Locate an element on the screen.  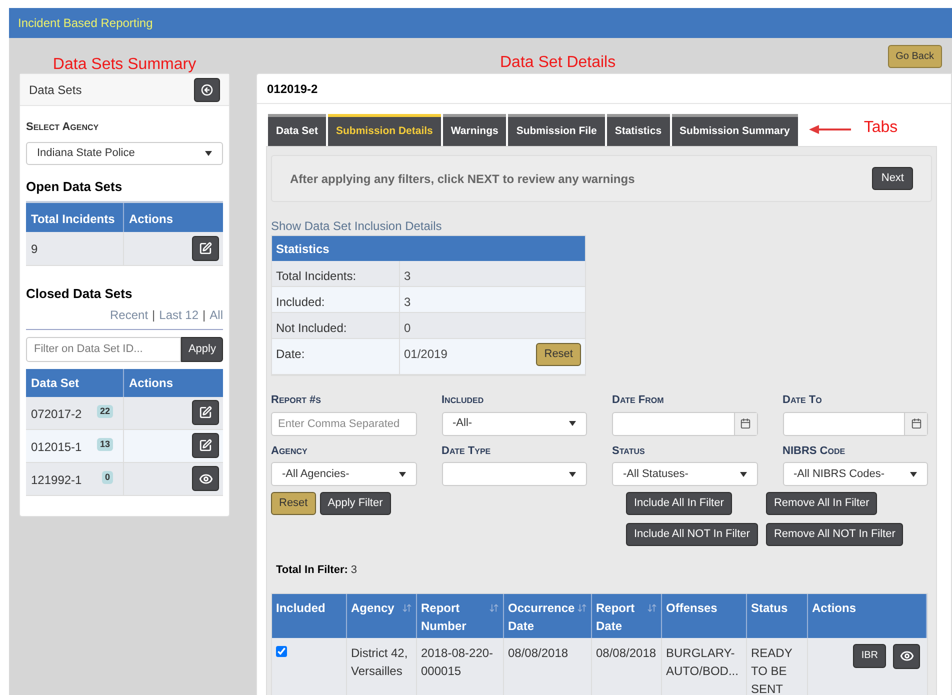
tab: Submission Summary is located at coordinates (735, 130).